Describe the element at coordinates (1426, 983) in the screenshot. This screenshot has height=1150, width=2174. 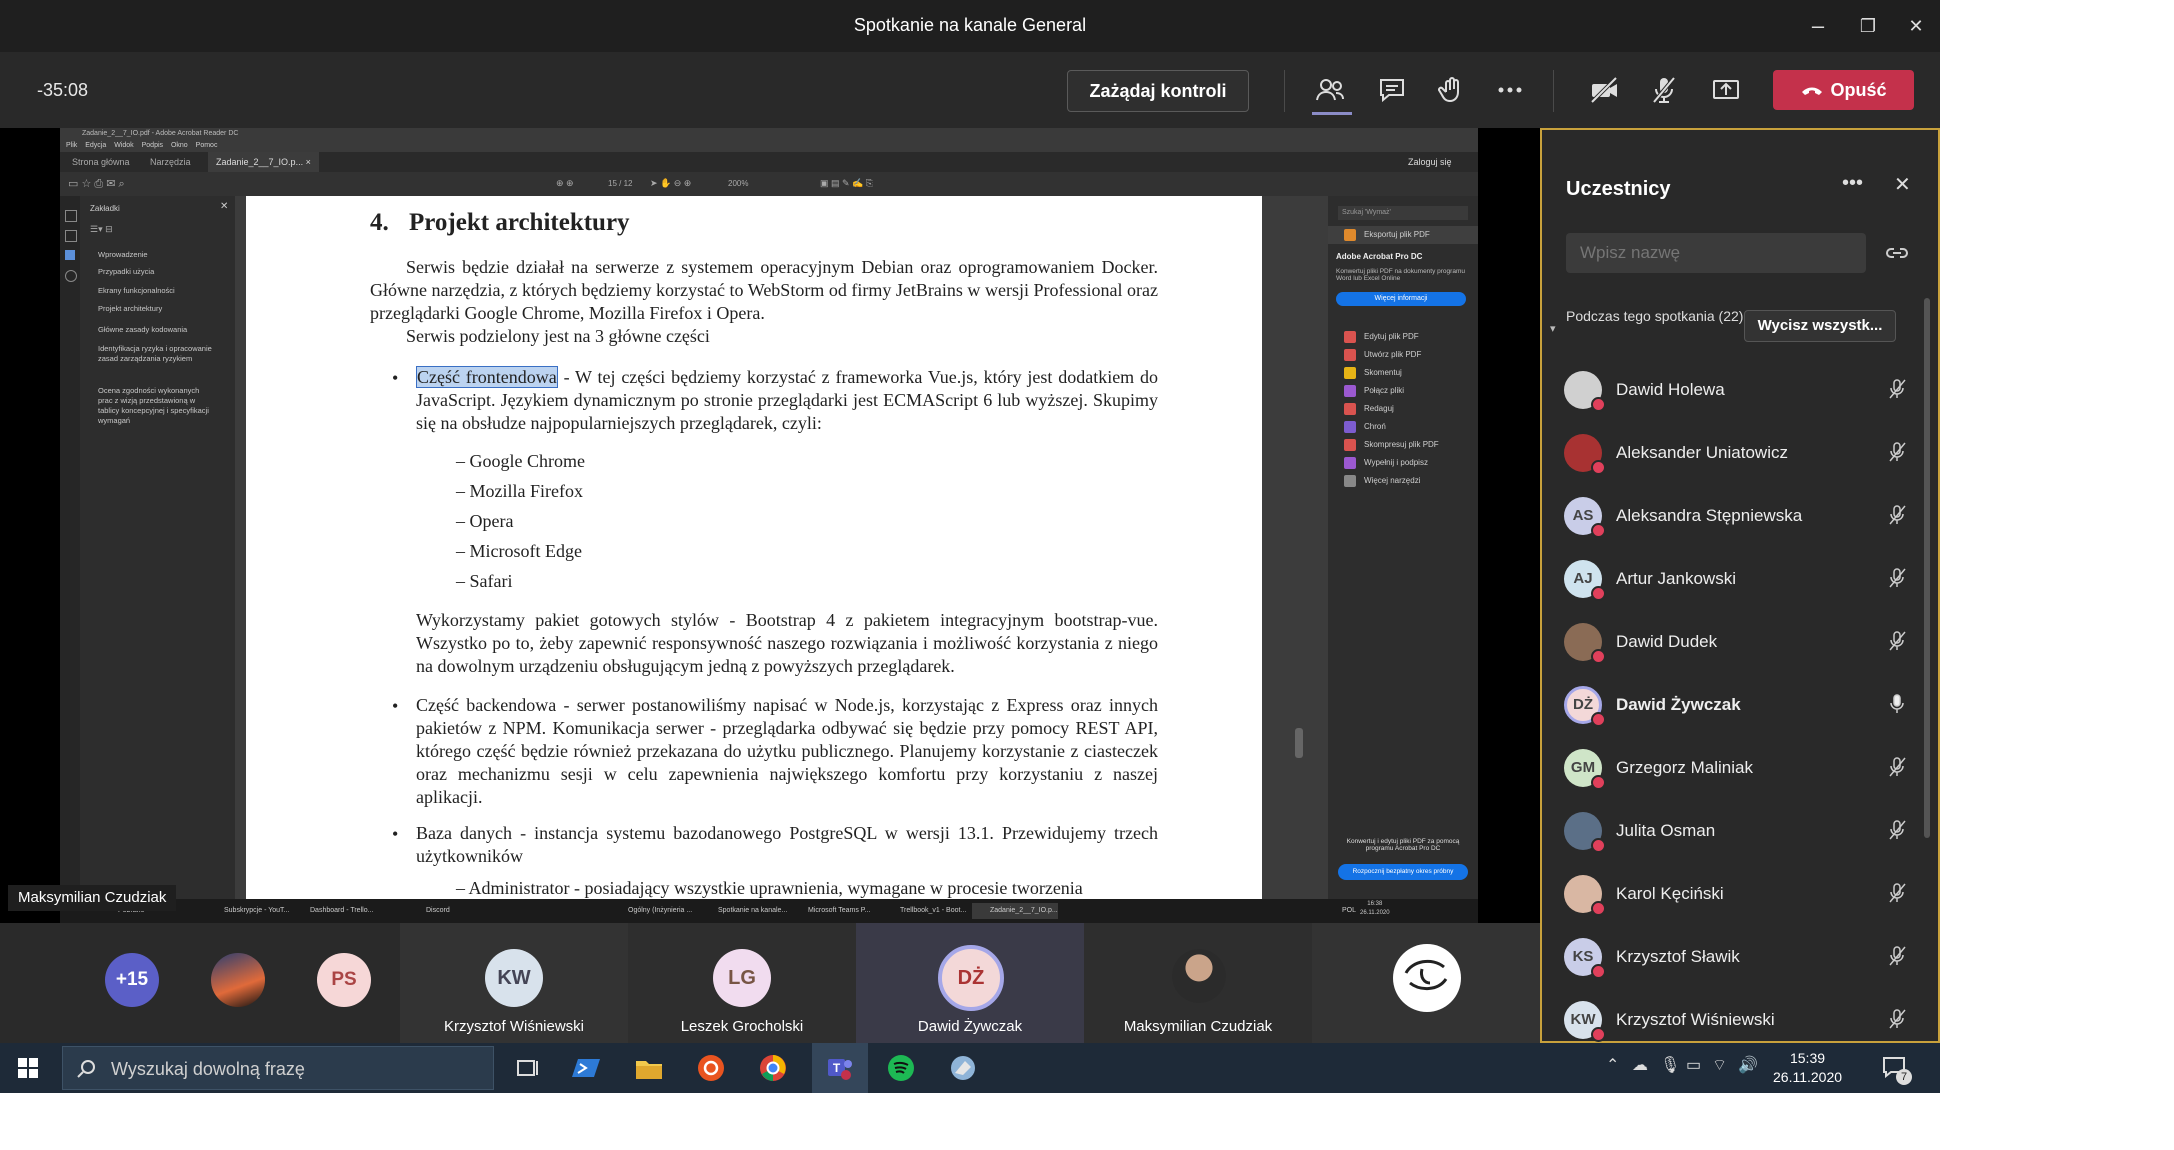
I see `participant-tile` at that location.